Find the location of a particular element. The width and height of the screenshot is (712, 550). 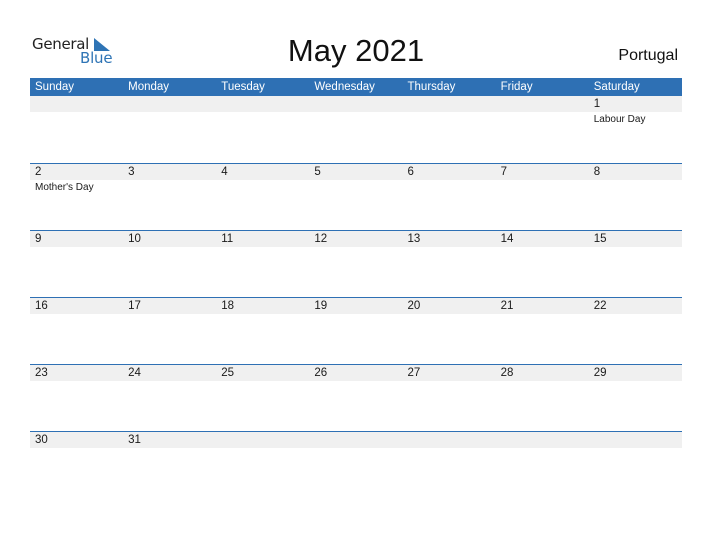

calendar-title: May 2021 is located at coordinates (356, 50).